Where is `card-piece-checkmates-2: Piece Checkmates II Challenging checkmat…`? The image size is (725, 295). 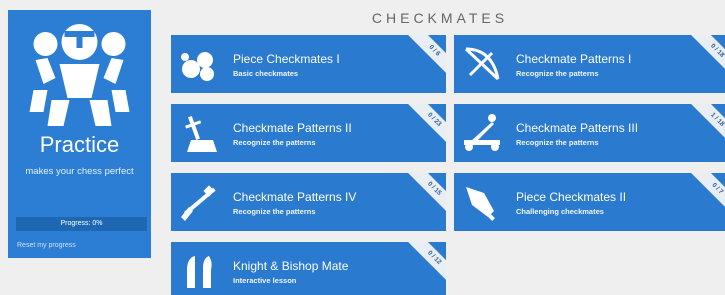 card-piece-checkmates-2: Piece Checkmates II Challenging checkmat… is located at coordinates (589, 202).